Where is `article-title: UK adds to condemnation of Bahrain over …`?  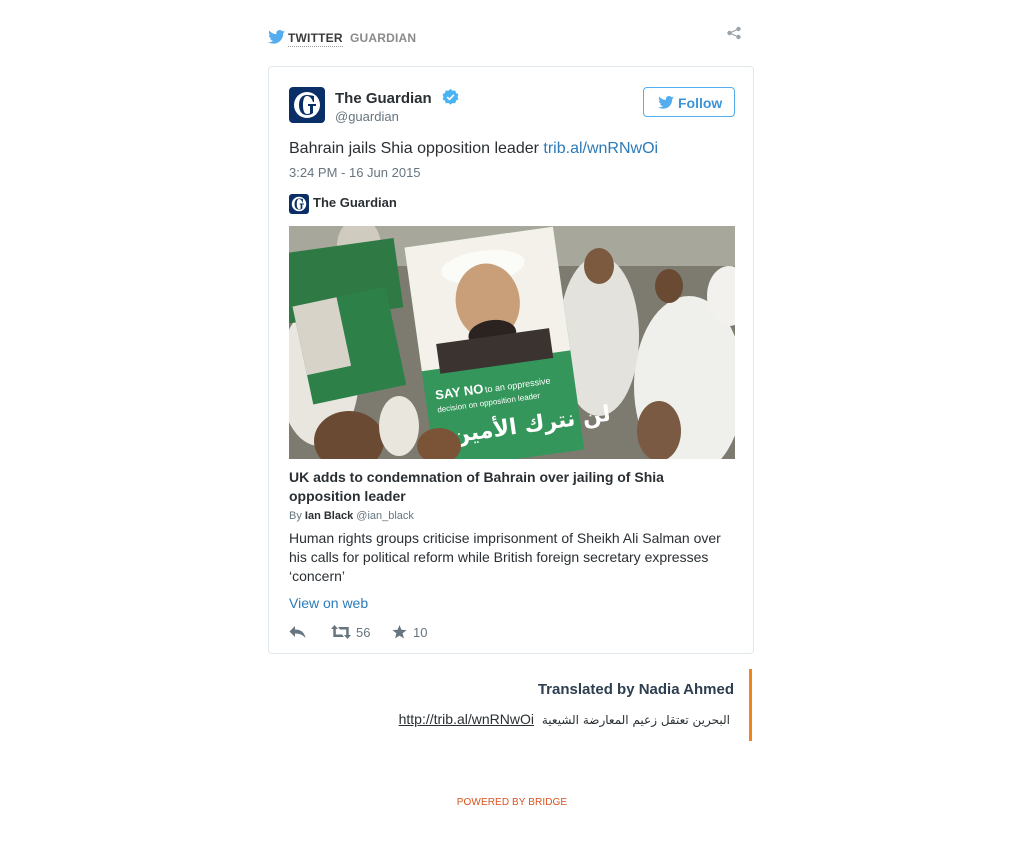
article-title: UK adds to condemnation of Bahrain over … is located at coordinates (499, 487).